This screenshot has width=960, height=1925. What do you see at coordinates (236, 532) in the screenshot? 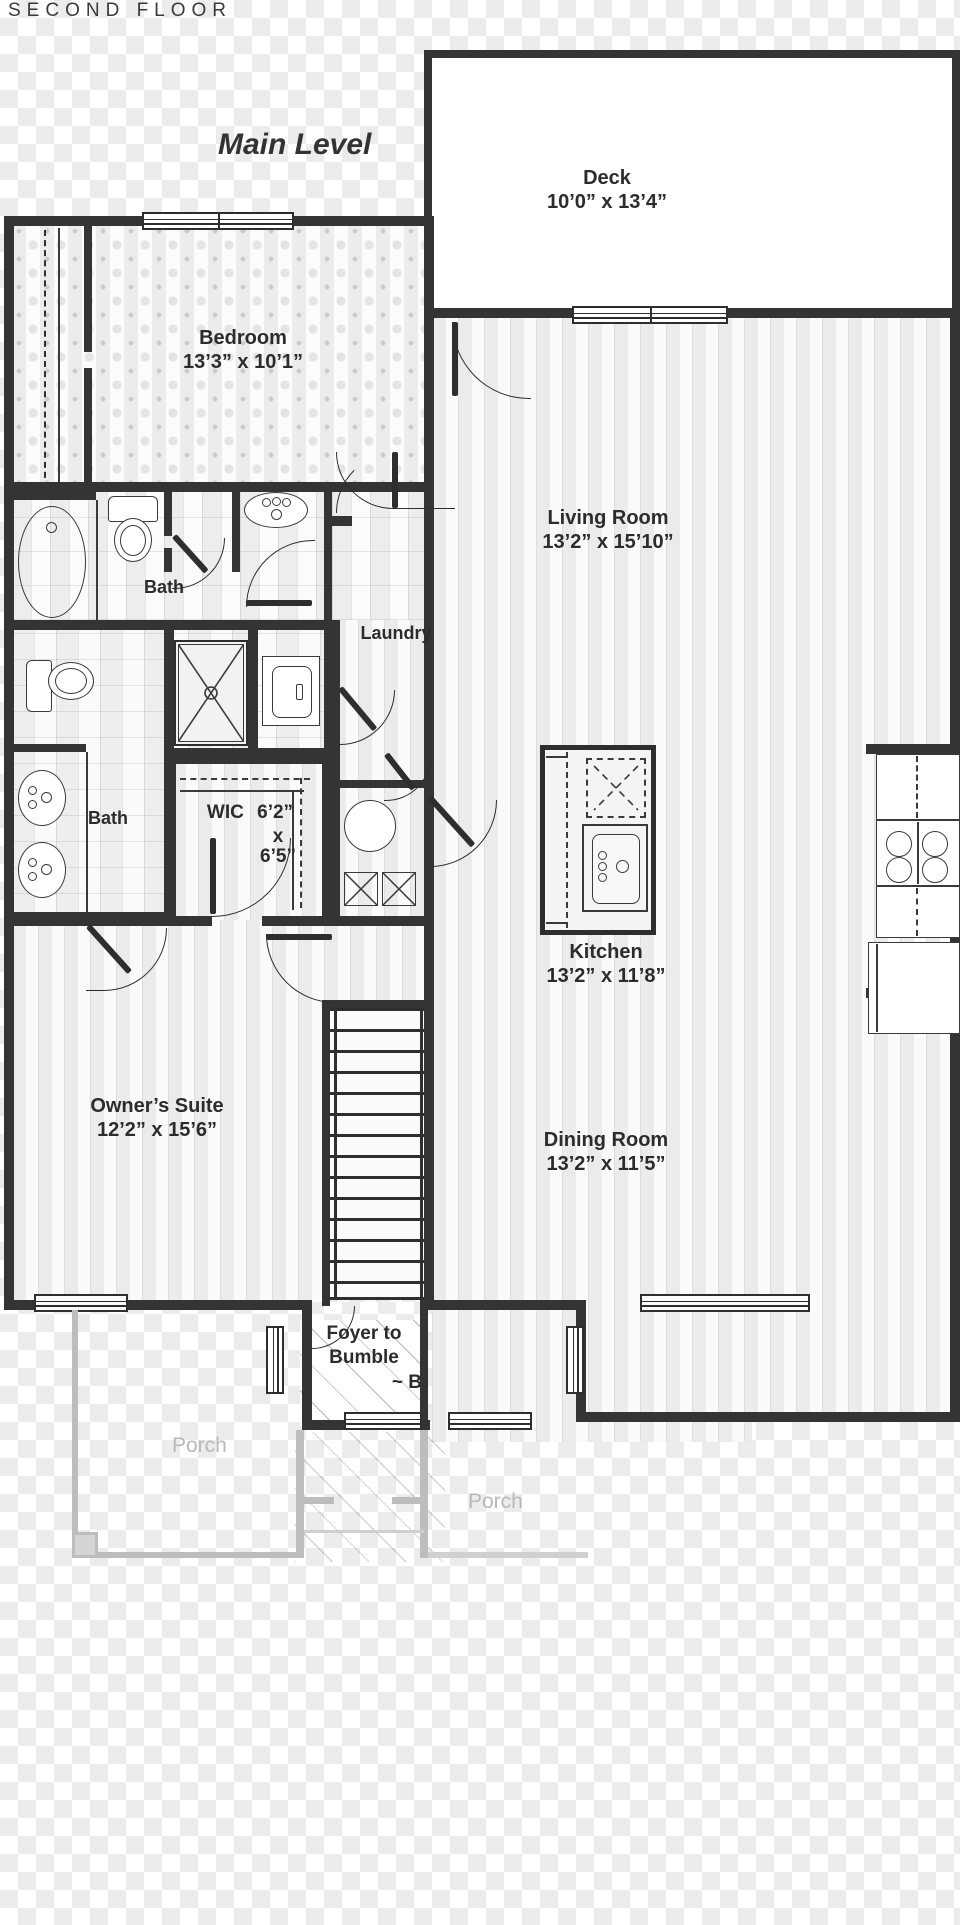
I see `vanity-divider` at bounding box center [236, 532].